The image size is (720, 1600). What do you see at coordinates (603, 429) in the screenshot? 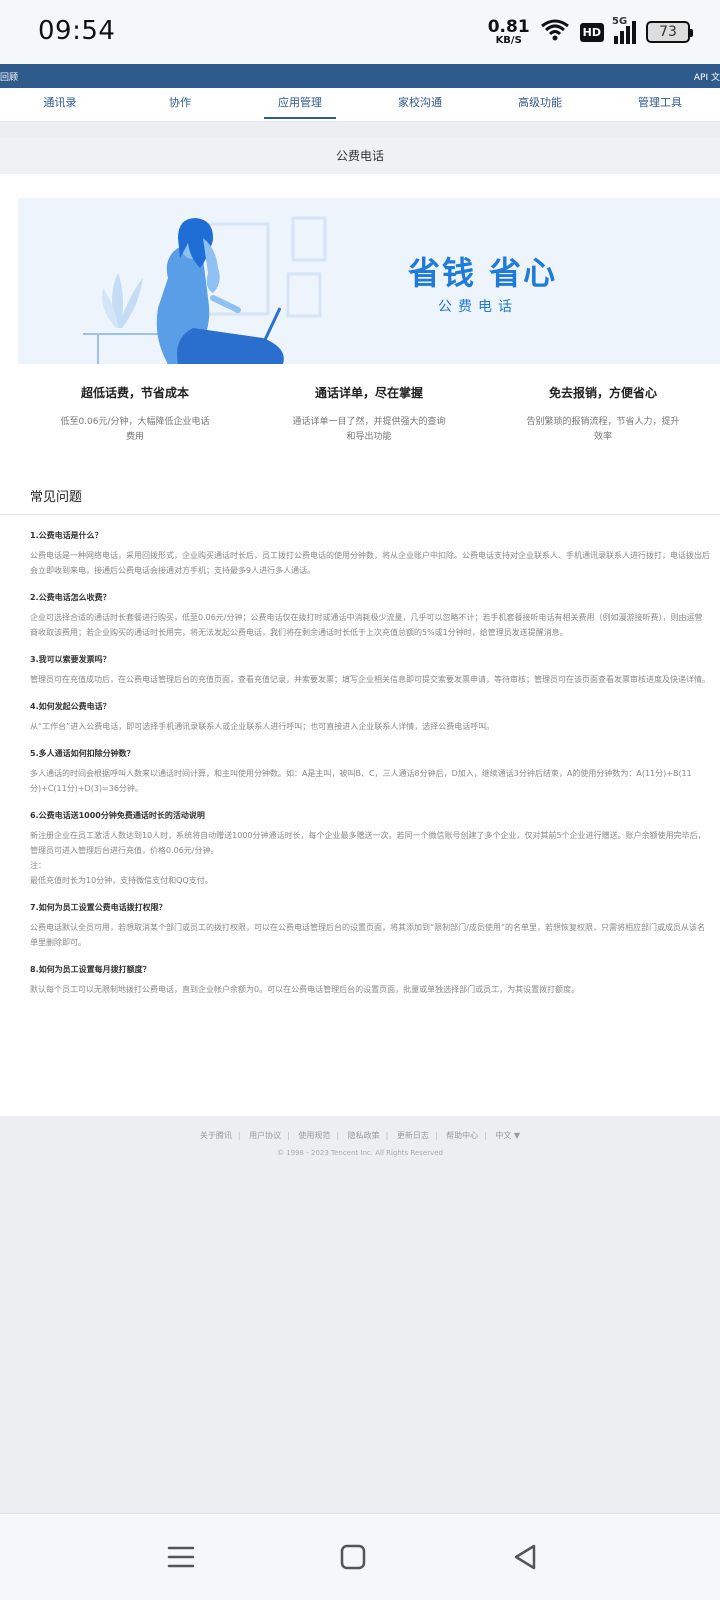
I see `feature-desc: 告别繁琐的报销流程，节省人力，提升效率` at bounding box center [603, 429].